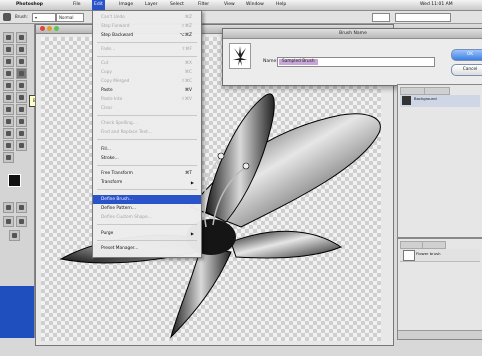  I want to click on shape-icon, so click(8, 133).